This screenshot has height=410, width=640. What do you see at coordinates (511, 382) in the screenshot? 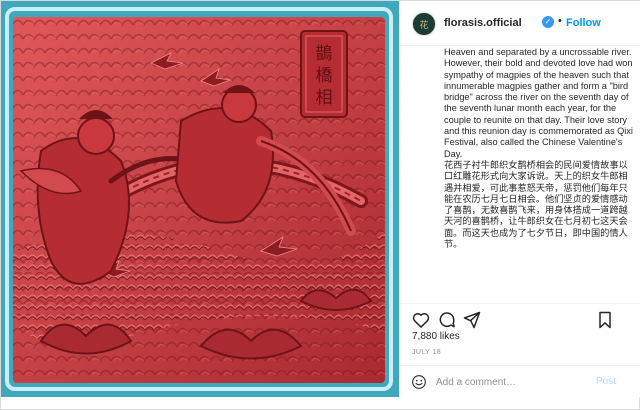
I see `comment-input` at bounding box center [511, 382].